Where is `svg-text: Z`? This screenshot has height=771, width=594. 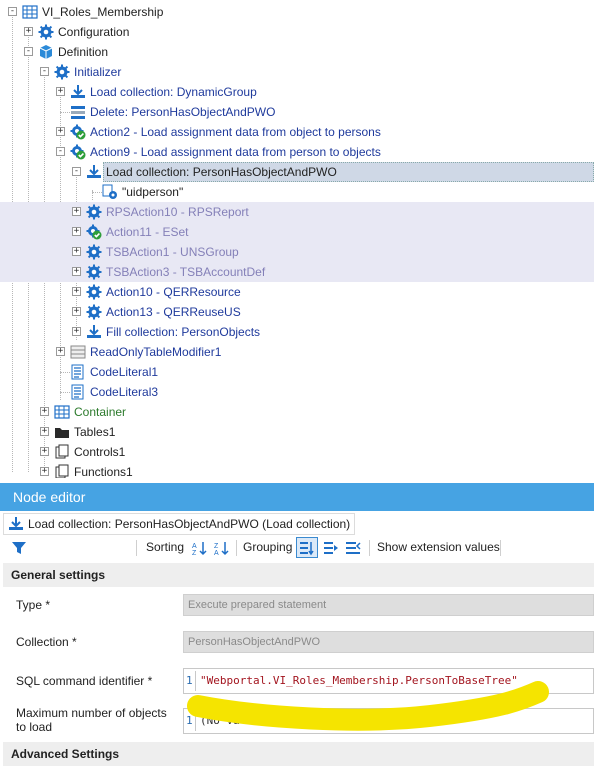
svg-text: Z is located at coordinates (216, 546).